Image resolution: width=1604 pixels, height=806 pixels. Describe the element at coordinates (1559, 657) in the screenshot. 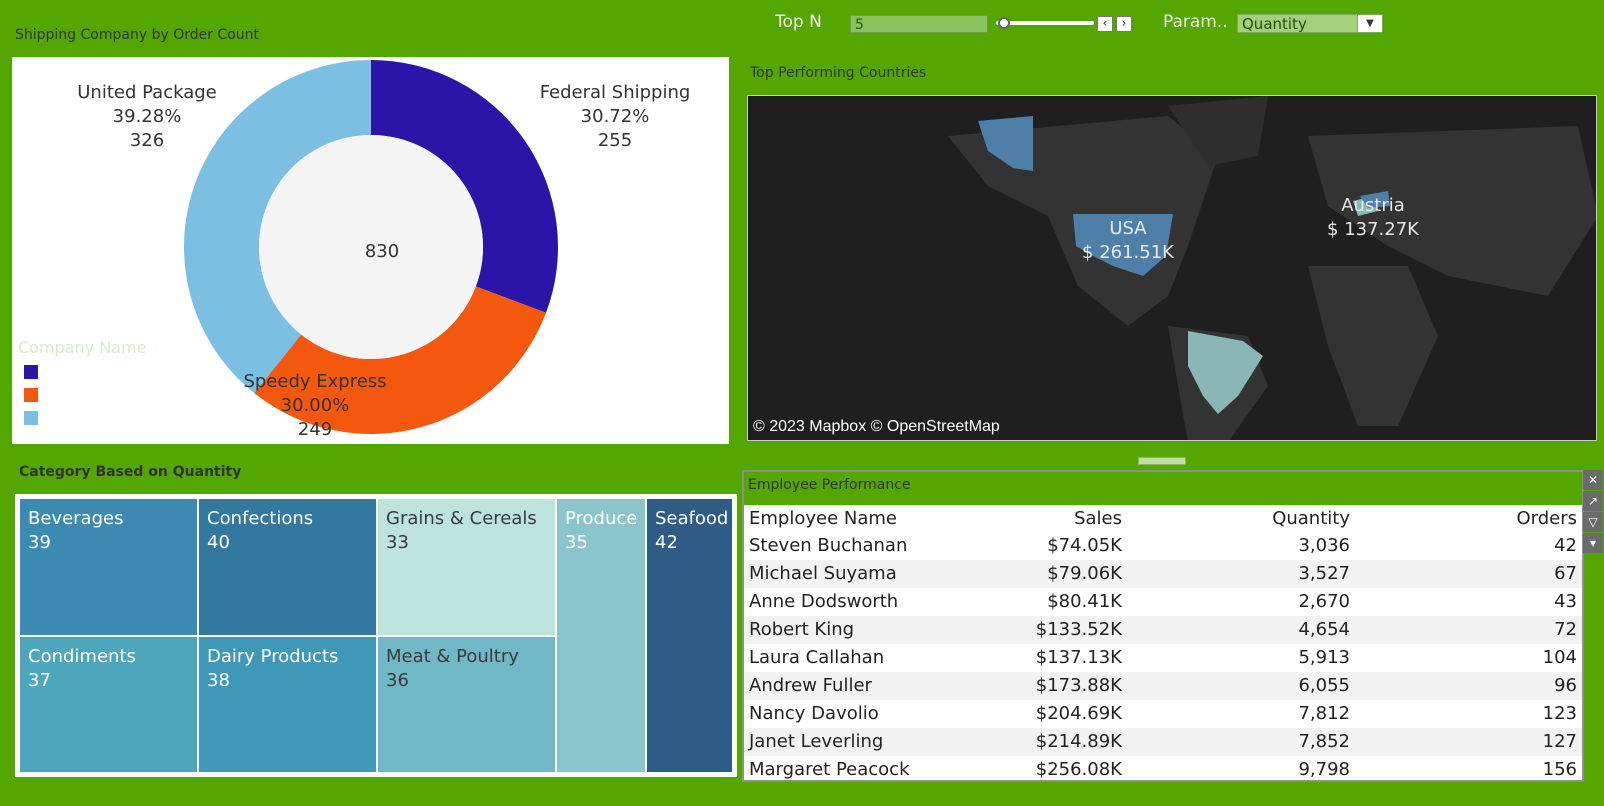

I see `cell-orders: 104` at that location.